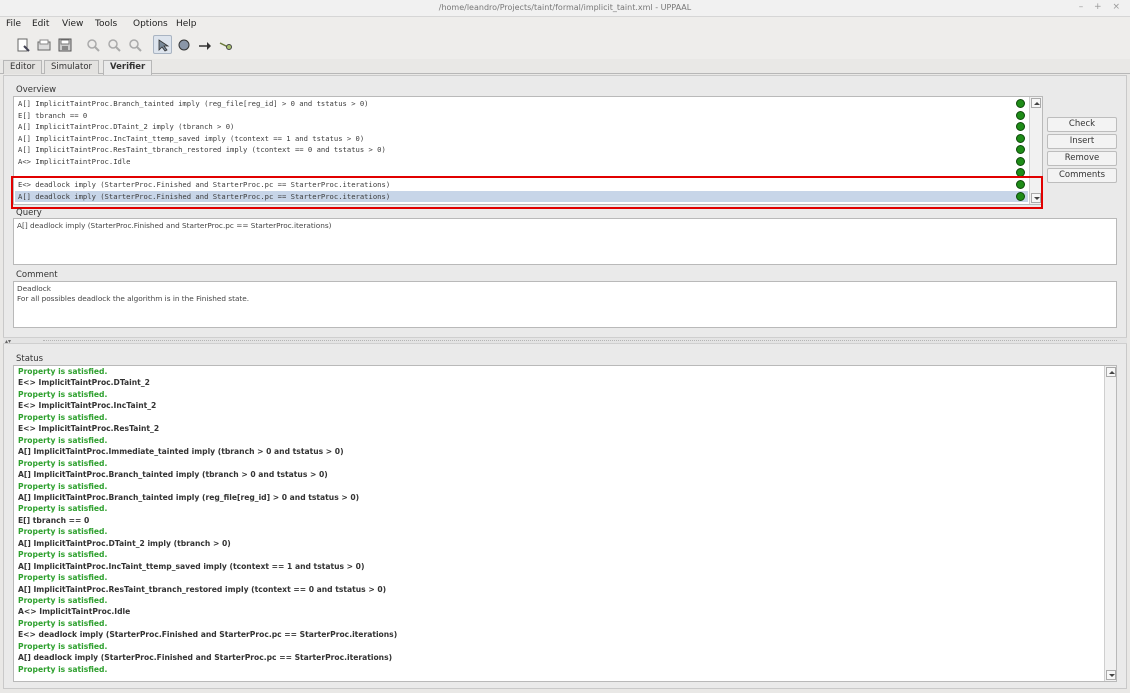  Describe the element at coordinates (43, 44) in the screenshot. I see `open-icon` at that location.